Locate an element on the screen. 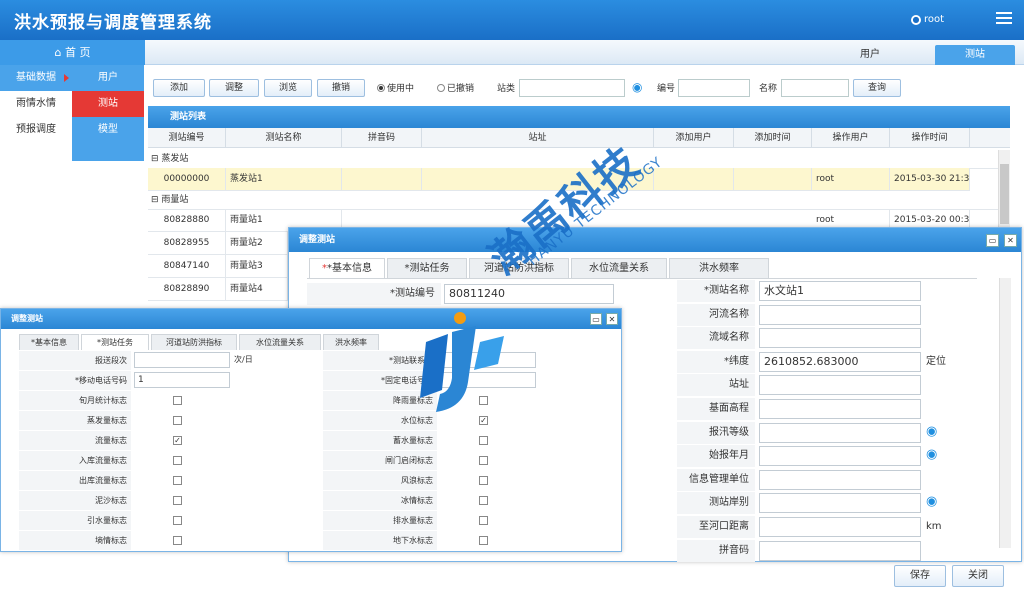 Image resolution: width=1024 pixels, height=595 pixels. radio-in-use: 使用中 is located at coordinates (395, 89).